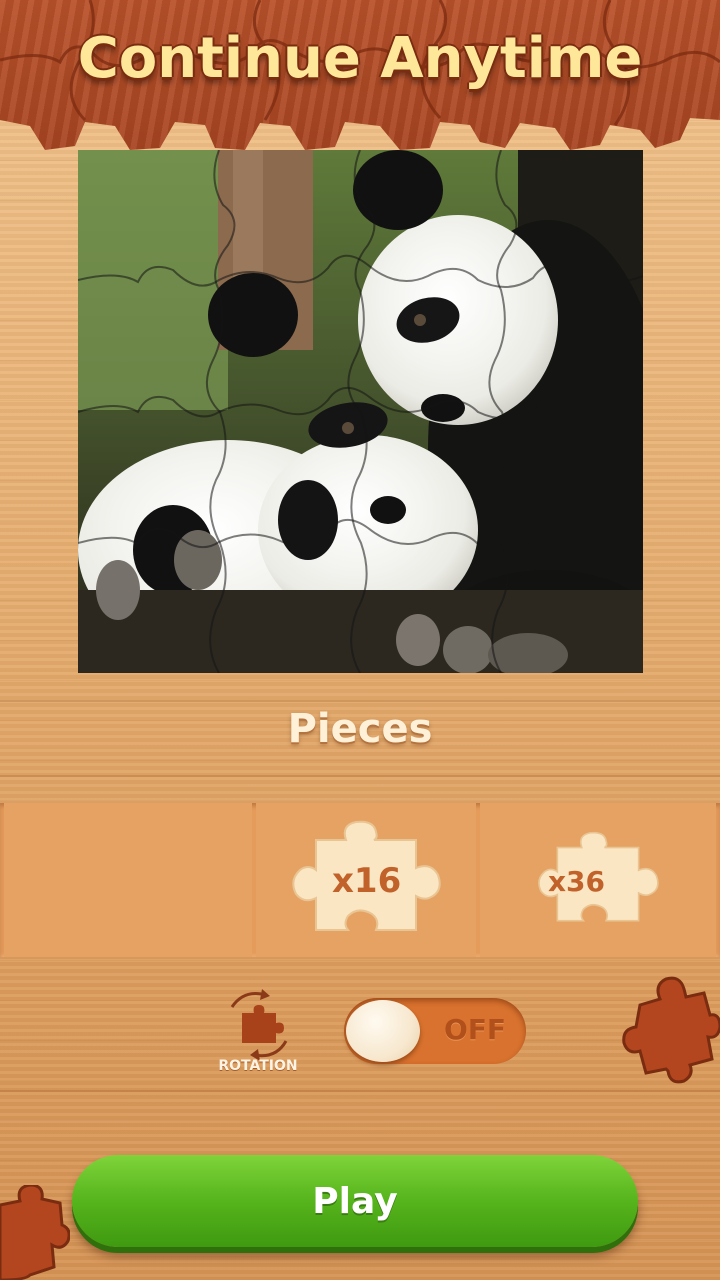 This screenshot has height=1280, width=720. What do you see at coordinates (360, 729) in the screenshot?
I see `pieces-heading: Pieces` at bounding box center [360, 729].